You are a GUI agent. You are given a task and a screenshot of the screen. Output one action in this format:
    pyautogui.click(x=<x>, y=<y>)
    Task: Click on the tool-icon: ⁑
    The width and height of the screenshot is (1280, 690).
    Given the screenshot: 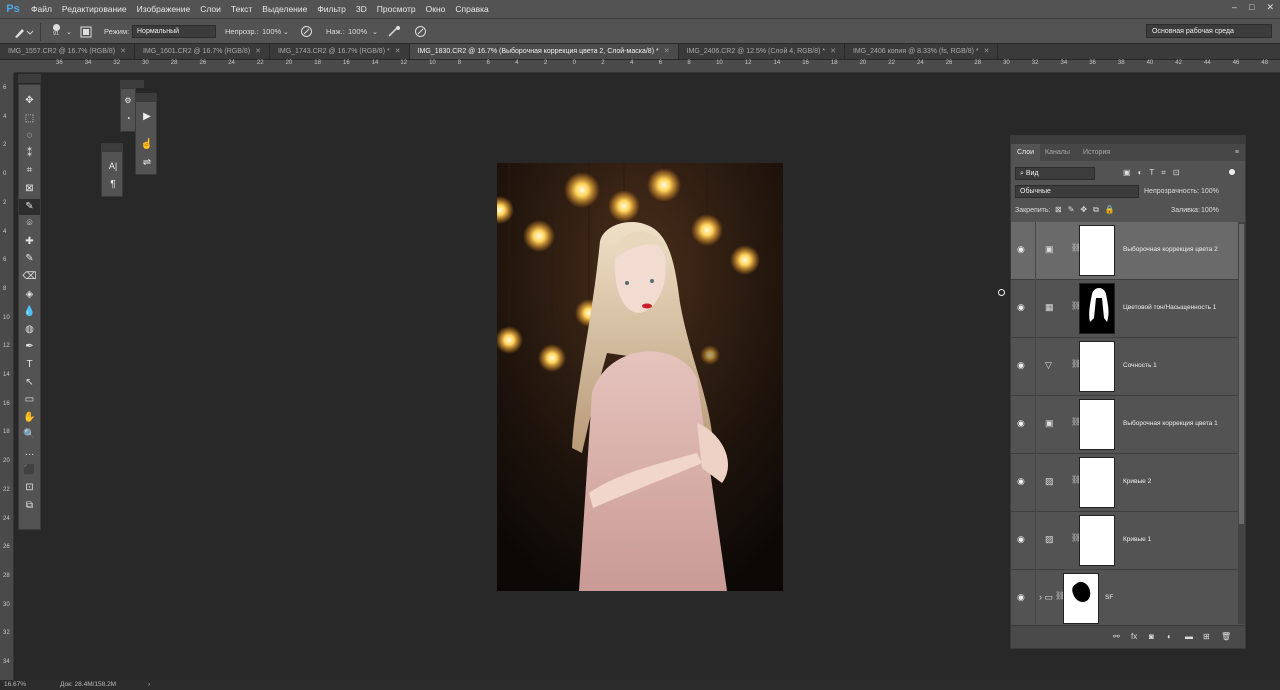 What is the action you would take?
    pyautogui.click(x=29, y=154)
    